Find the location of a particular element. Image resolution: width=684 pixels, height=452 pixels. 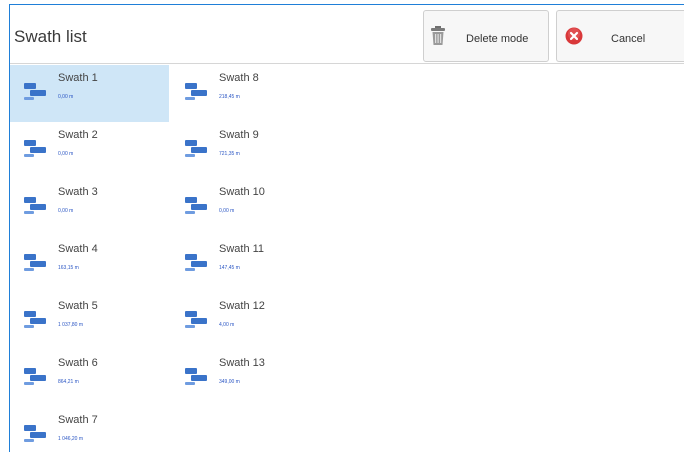

cancel-button: Cancel is located at coordinates (620, 36).